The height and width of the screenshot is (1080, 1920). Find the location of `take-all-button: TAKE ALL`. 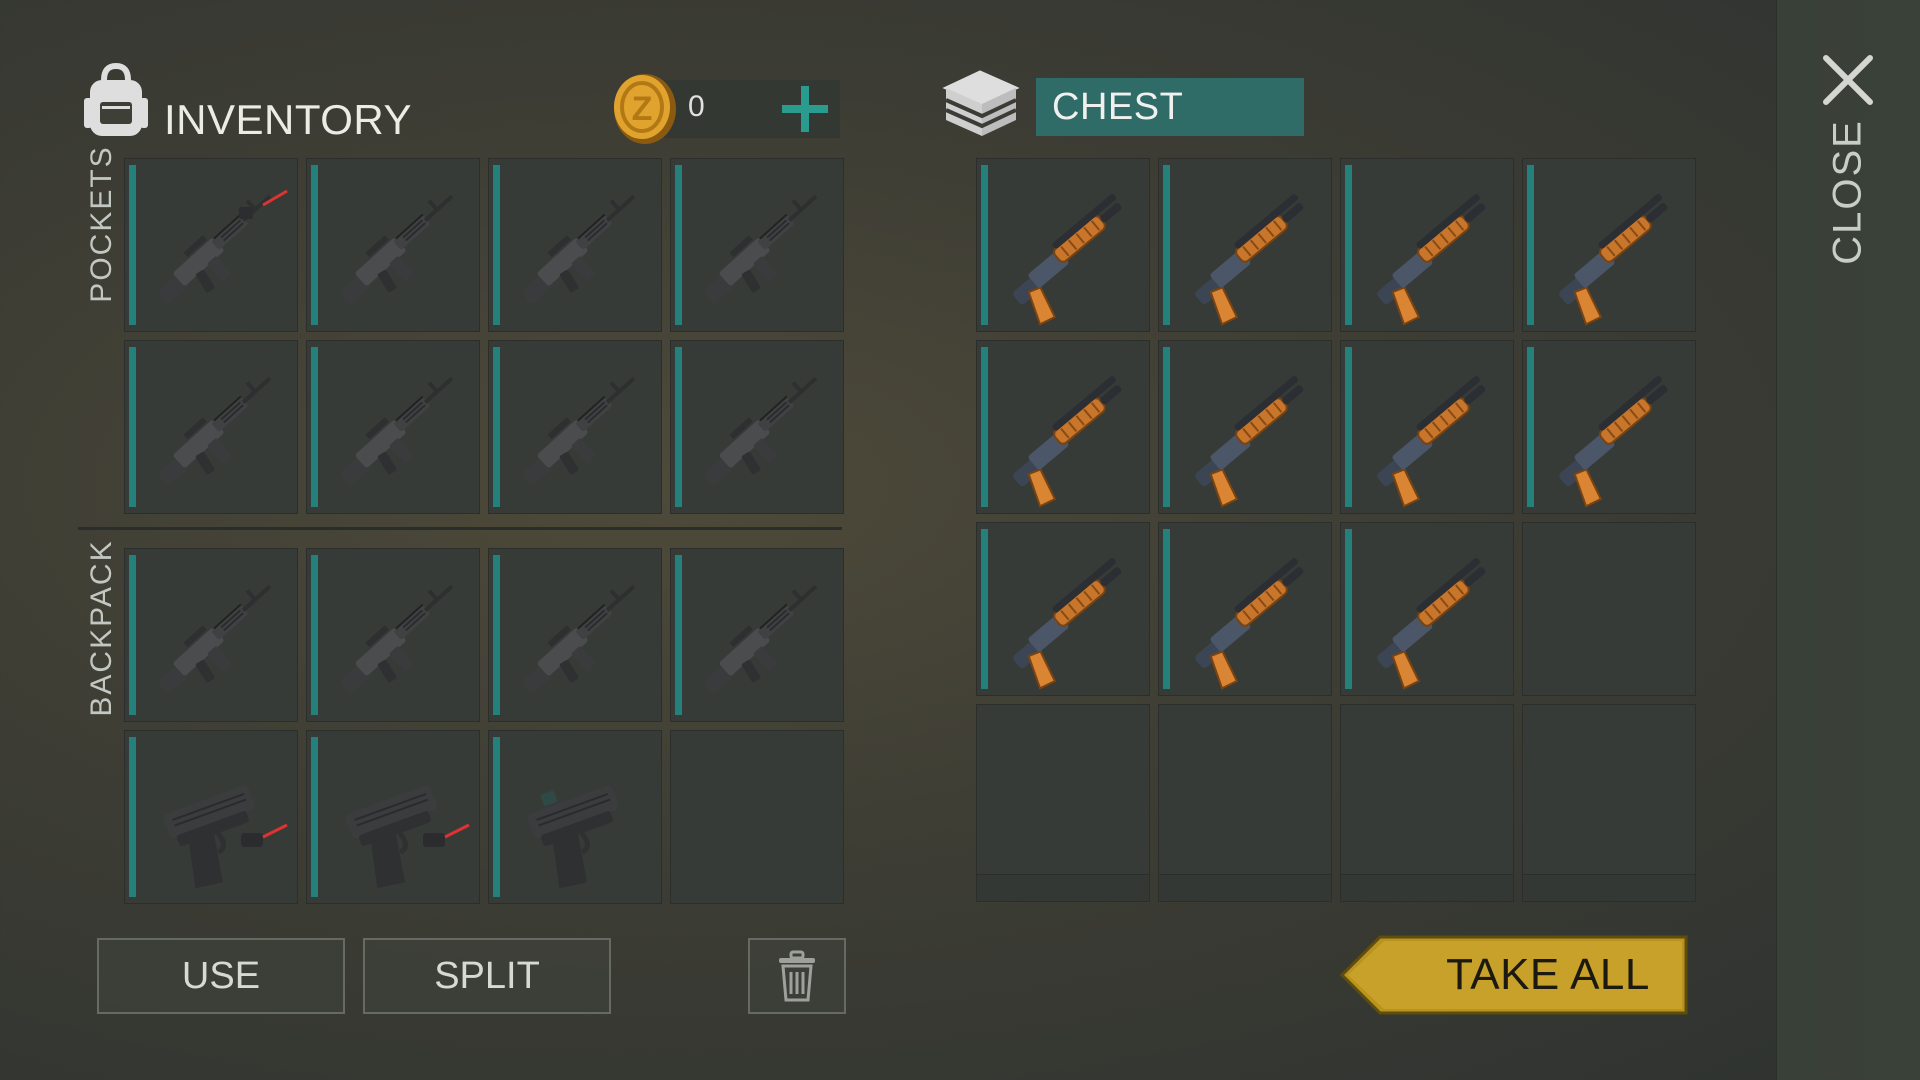

take-all-button: TAKE ALL is located at coordinates (1514, 975).